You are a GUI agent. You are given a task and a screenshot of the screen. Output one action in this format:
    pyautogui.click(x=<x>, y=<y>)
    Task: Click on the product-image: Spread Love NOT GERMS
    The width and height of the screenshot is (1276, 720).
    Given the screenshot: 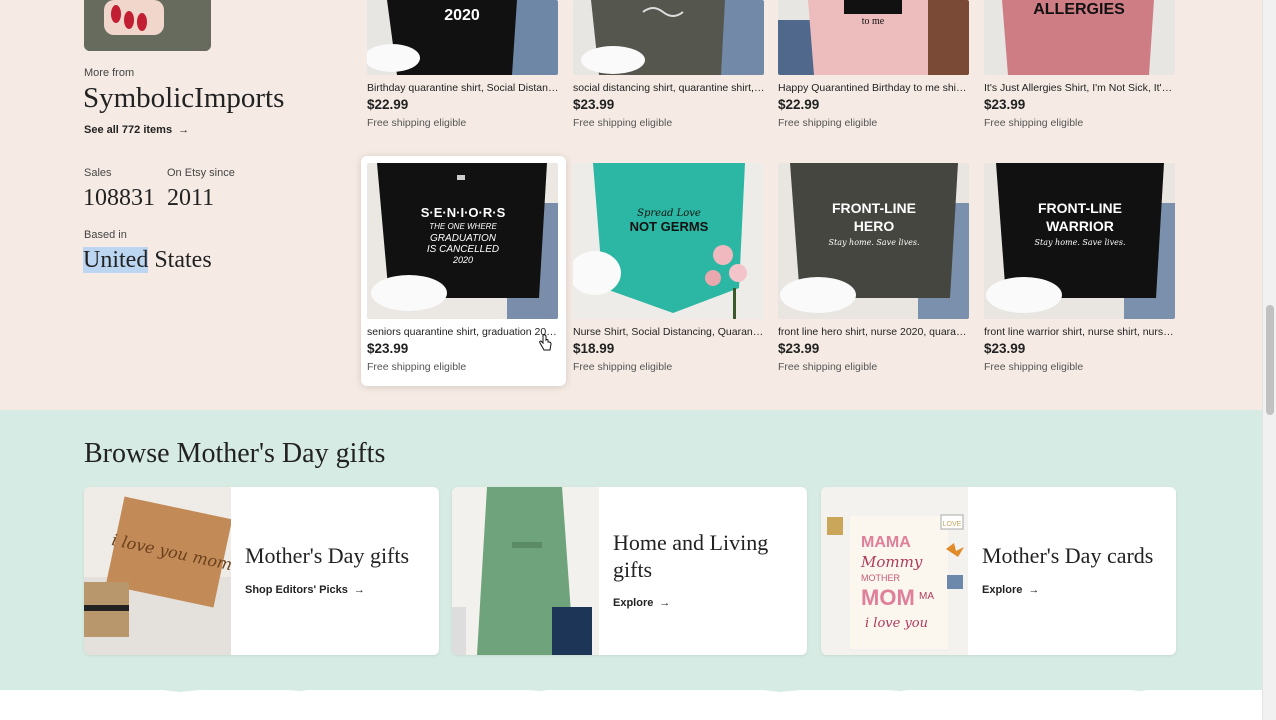 What is the action you would take?
    pyautogui.click(x=668, y=241)
    